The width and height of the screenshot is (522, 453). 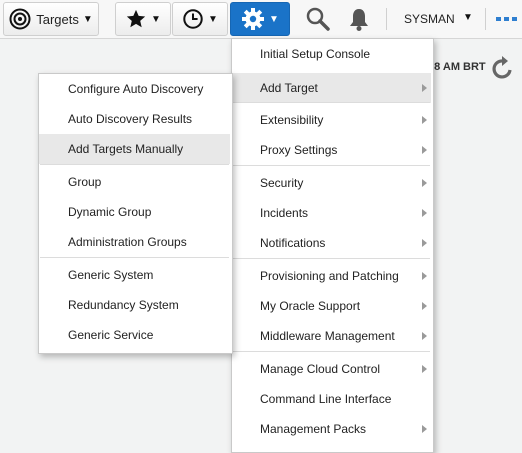 I want to click on setup-menu-item-provisioning-and-patching: Provisioning and Patching, so click(x=331, y=276).